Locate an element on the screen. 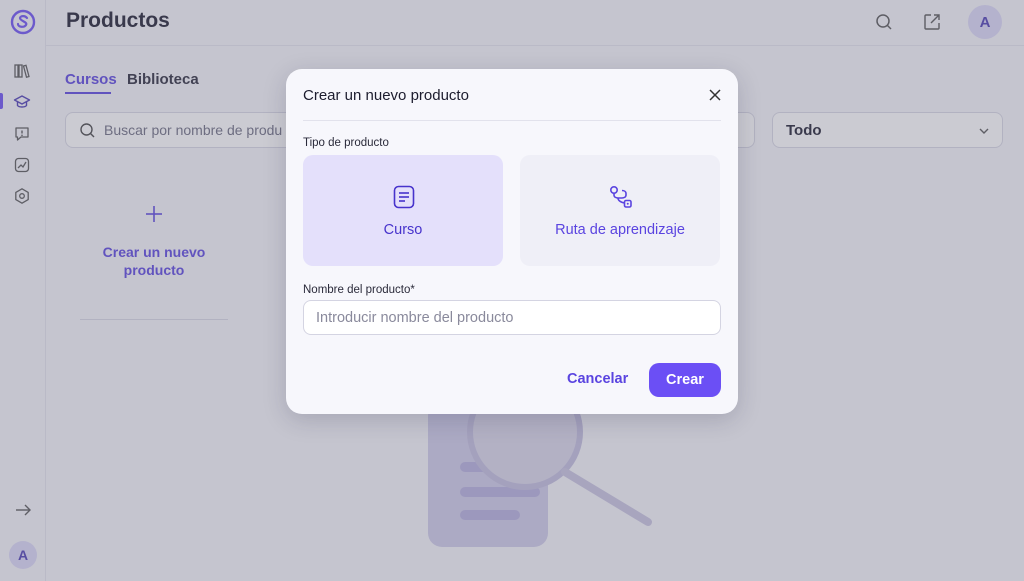 The height and width of the screenshot is (581, 1024). dialog-title: Crear un nuevo producto is located at coordinates (386, 95).